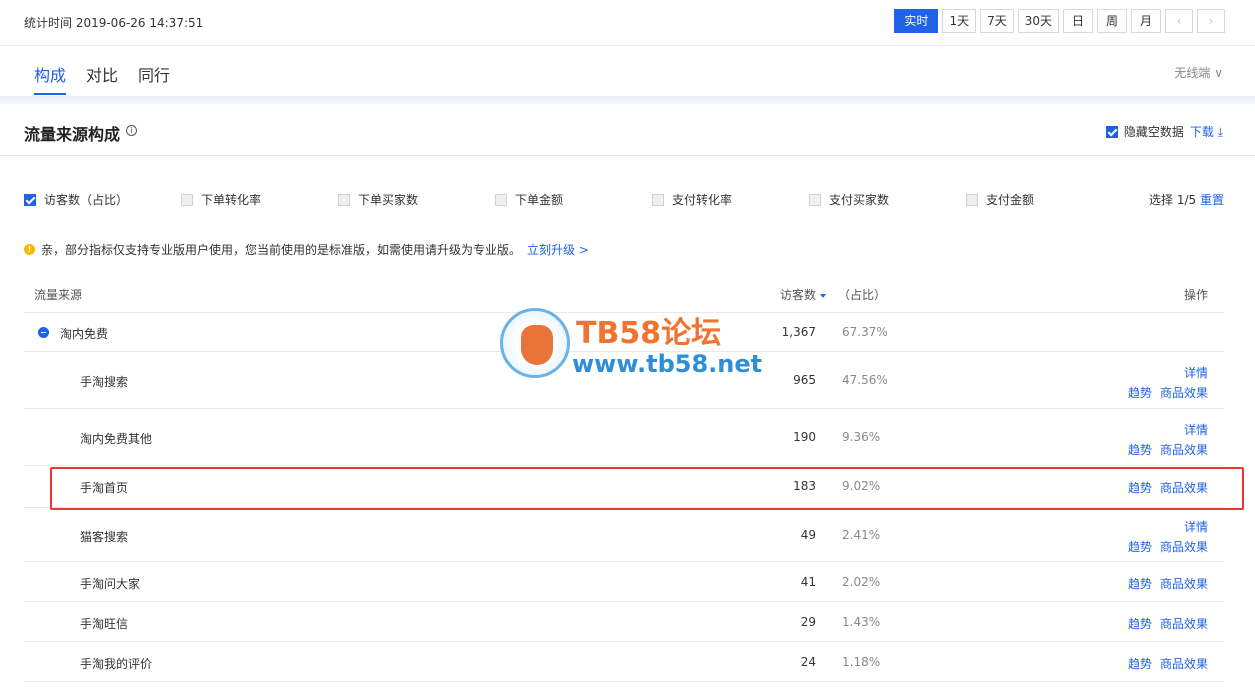 The width and height of the screenshot is (1255, 687). Describe the element at coordinates (1146, 21) in the screenshot. I see `range-month-button: 月` at that location.